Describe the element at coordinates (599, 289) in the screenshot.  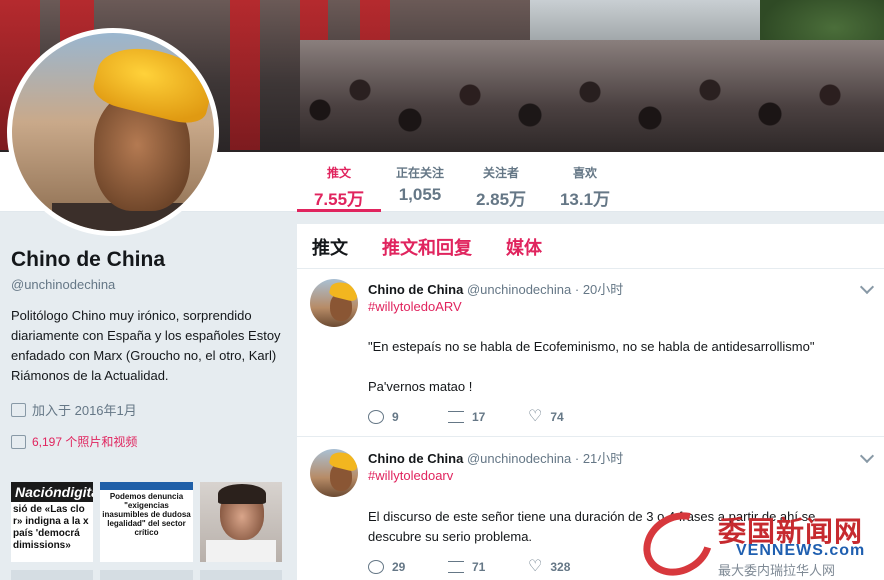
I see `tweet-timestamp: · 20小时` at that location.